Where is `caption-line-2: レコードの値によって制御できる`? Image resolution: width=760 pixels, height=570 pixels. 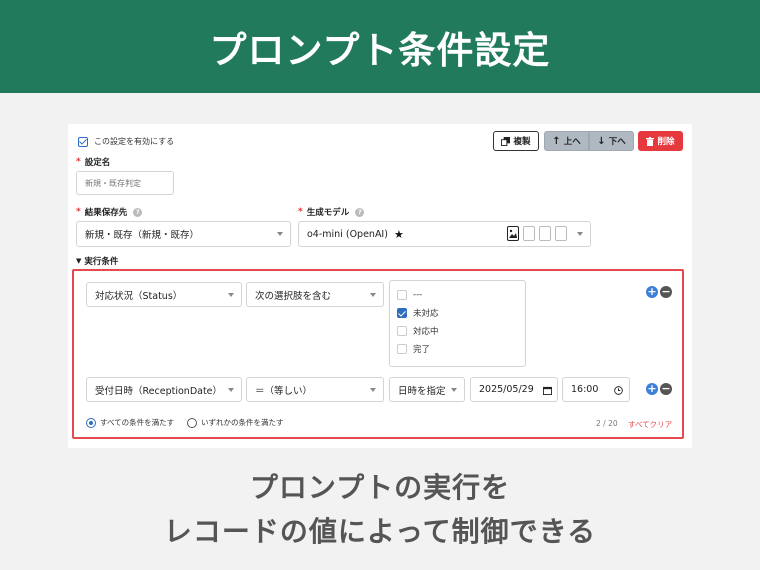
caption-line-2: レコードの値によって制御できる is located at coordinates (380, 531).